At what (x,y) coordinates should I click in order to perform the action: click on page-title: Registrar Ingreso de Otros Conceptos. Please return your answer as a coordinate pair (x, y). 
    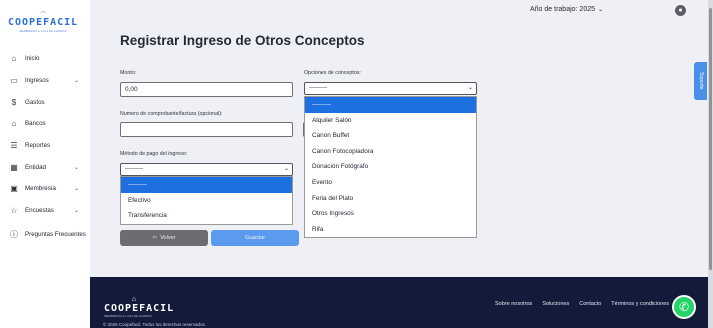
    Looking at the image, I should click on (242, 40).